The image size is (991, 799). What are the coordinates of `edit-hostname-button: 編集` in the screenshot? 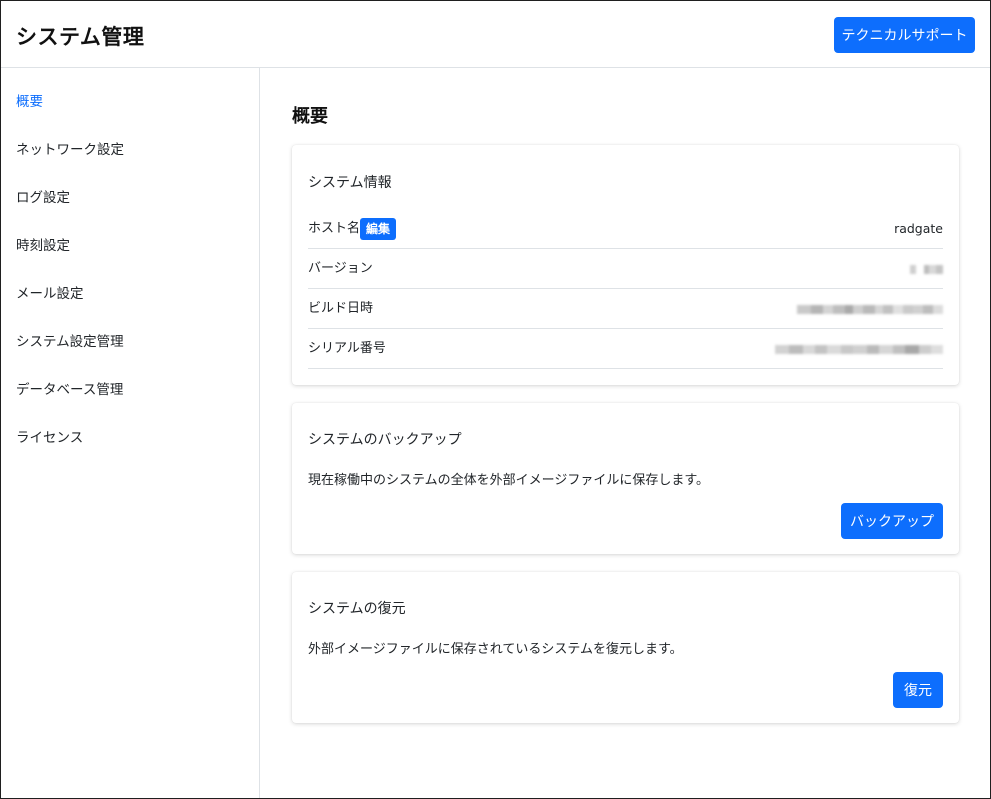 It's located at (378, 229).